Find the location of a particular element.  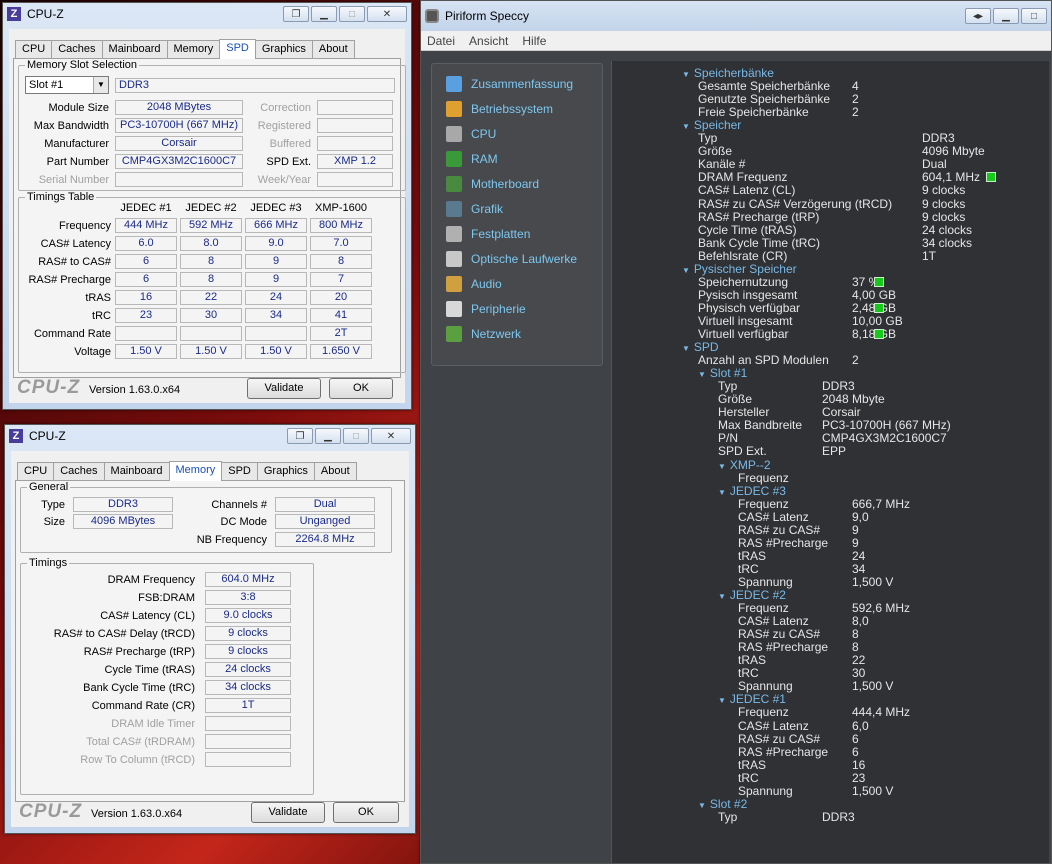

nav-item-label: Motherboard is located at coordinates (505, 184).